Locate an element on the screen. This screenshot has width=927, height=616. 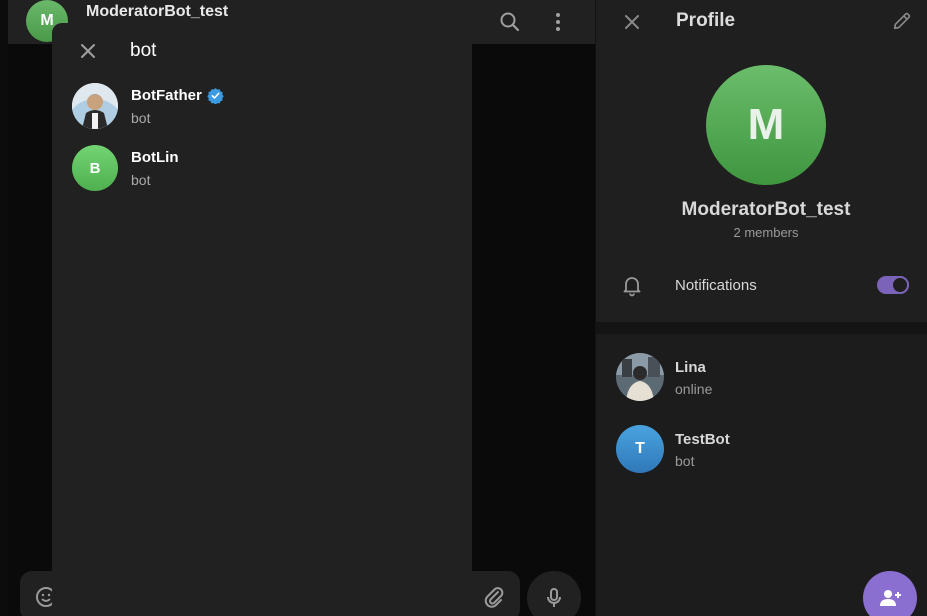
lina-avatar is located at coordinates (640, 377).